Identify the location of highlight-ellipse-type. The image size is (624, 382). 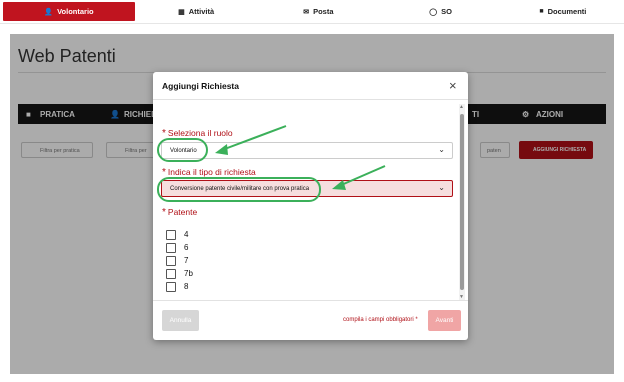
(239, 189).